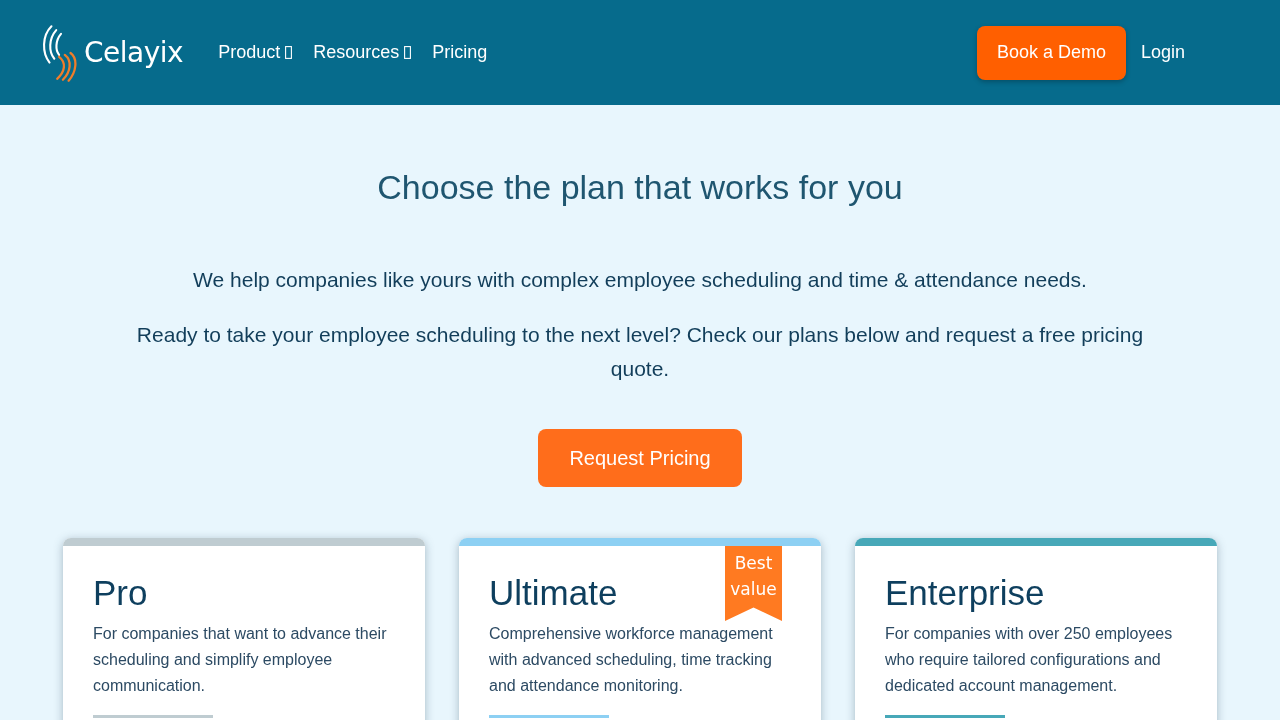 Image resolution: width=1280 pixels, height=720 pixels. Describe the element at coordinates (640, 187) in the screenshot. I see `page-heading: Choose the plan that works for you` at that location.